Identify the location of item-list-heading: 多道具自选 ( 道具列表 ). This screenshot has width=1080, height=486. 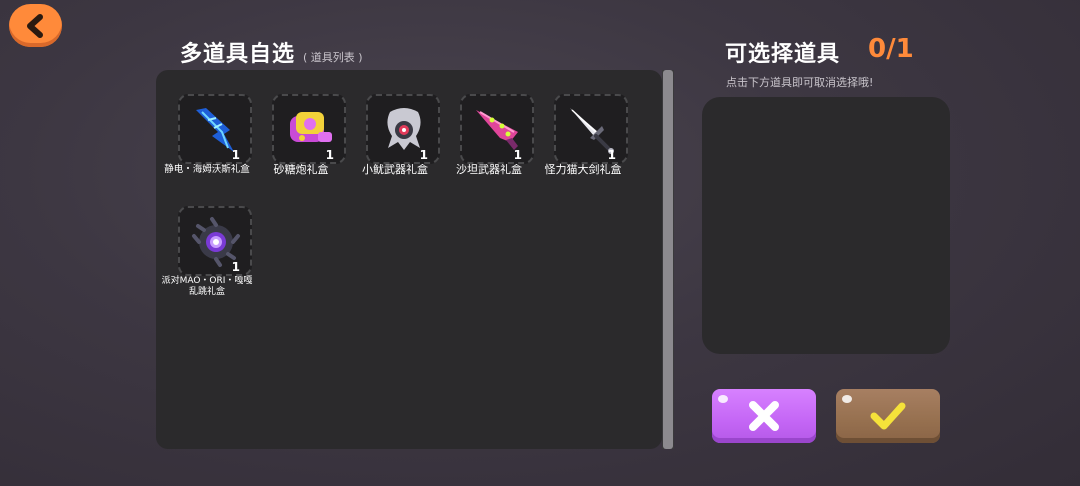
(271, 52).